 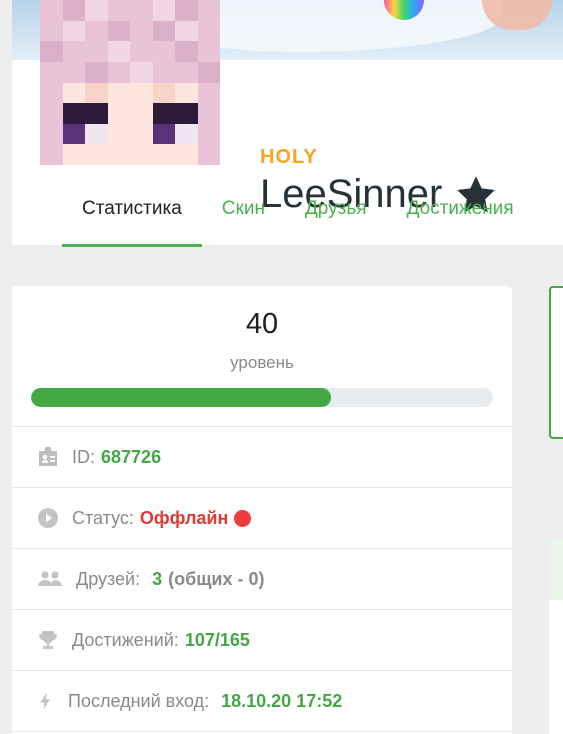 What do you see at coordinates (48, 518) in the screenshot?
I see `play-circle-icon` at bounding box center [48, 518].